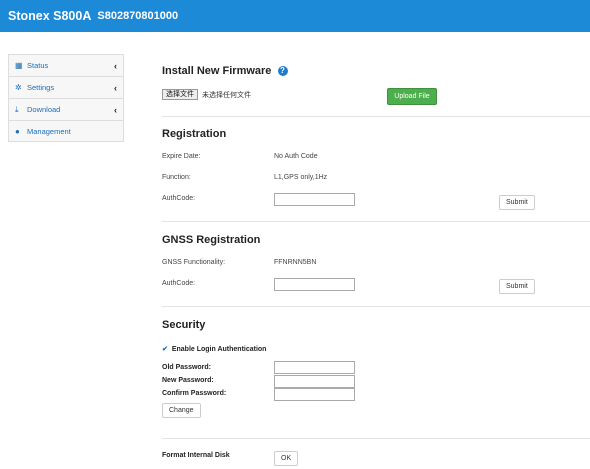 This screenshot has height=469, width=590. Describe the element at coordinates (66, 87) in the screenshot. I see `sidebar-item-settings: ✲ Settings ‹` at that location.